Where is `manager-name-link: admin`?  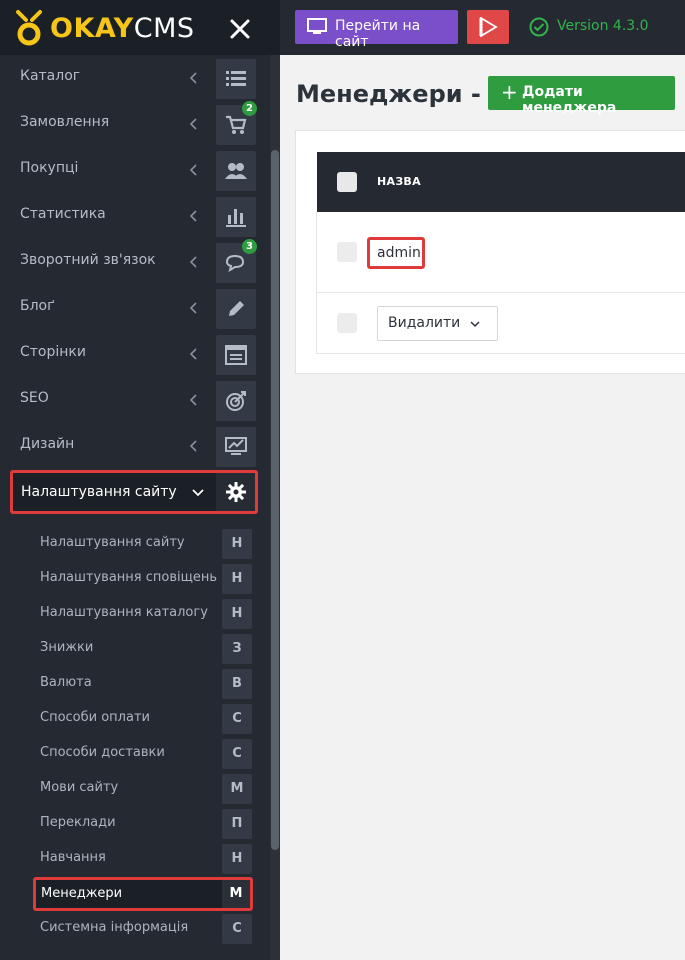 manager-name-link: admin is located at coordinates (396, 253).